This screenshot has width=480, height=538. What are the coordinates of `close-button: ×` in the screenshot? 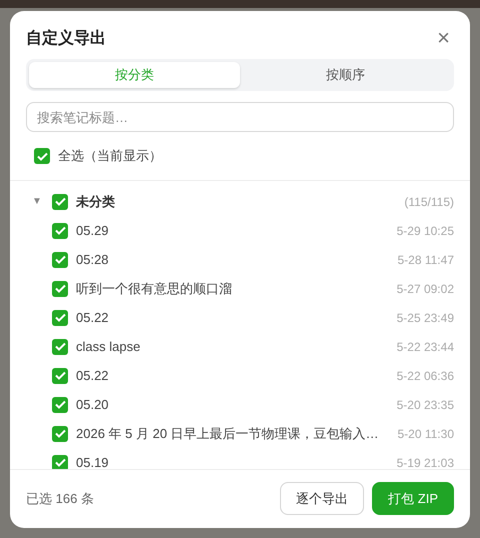 It's located at (443, 38).